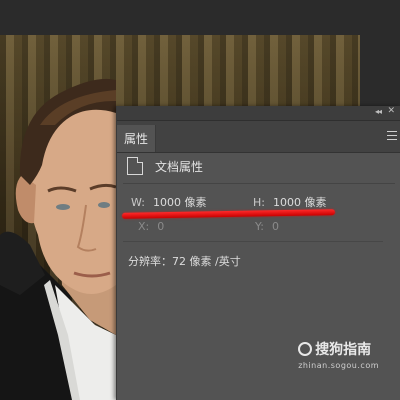  I want to click on close-icon: ✕, so click(391, 111).